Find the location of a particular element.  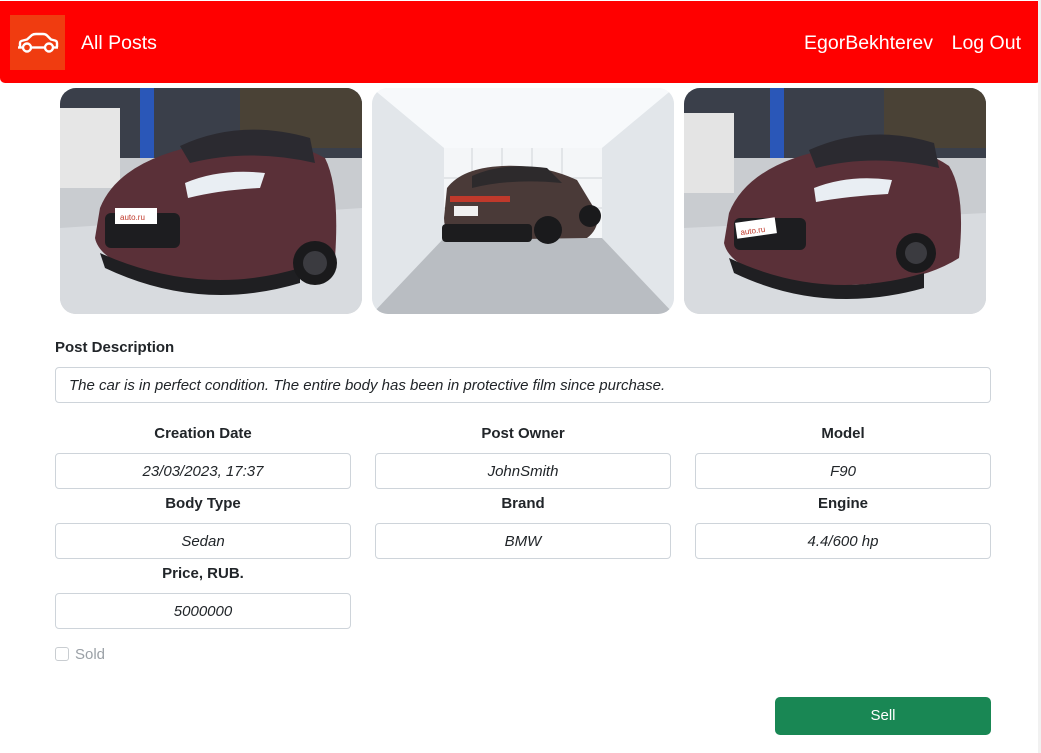

logout-link: Log Out is located at coordinates (986, 43).